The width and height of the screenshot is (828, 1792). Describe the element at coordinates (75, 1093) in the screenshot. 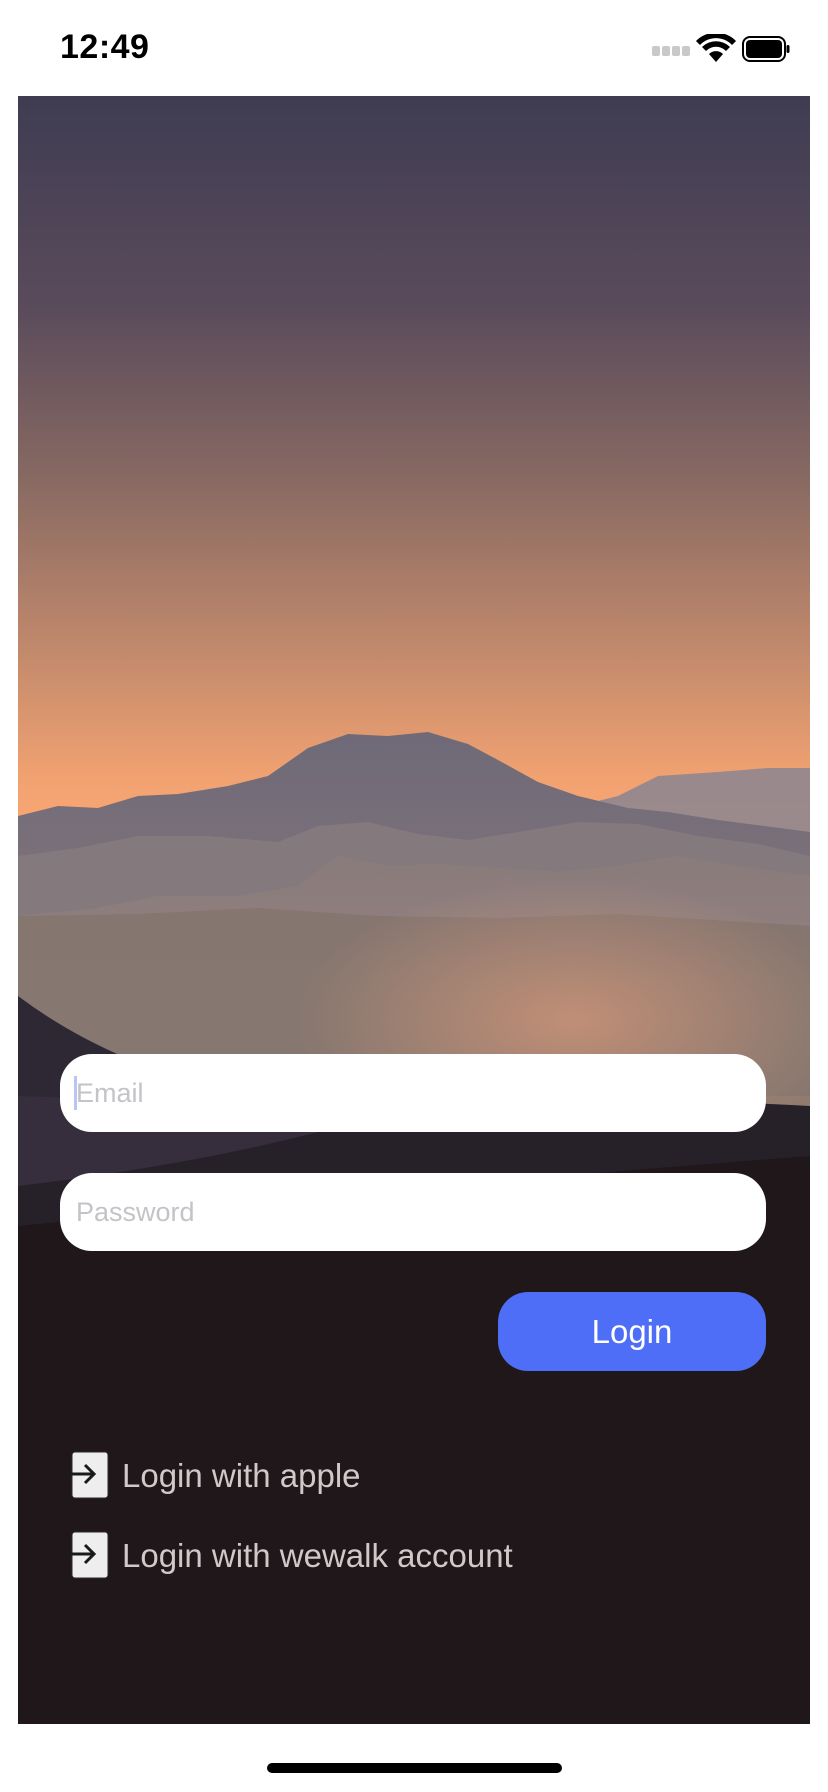

I see `text-caret` at that location.